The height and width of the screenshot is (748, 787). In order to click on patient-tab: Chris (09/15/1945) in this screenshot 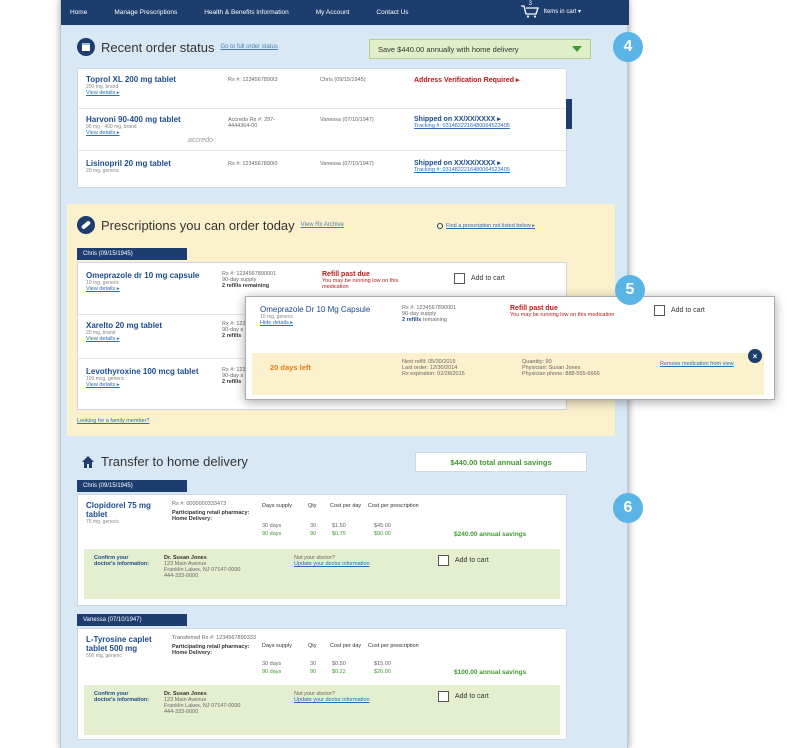, I will do `click(132, 254)`.